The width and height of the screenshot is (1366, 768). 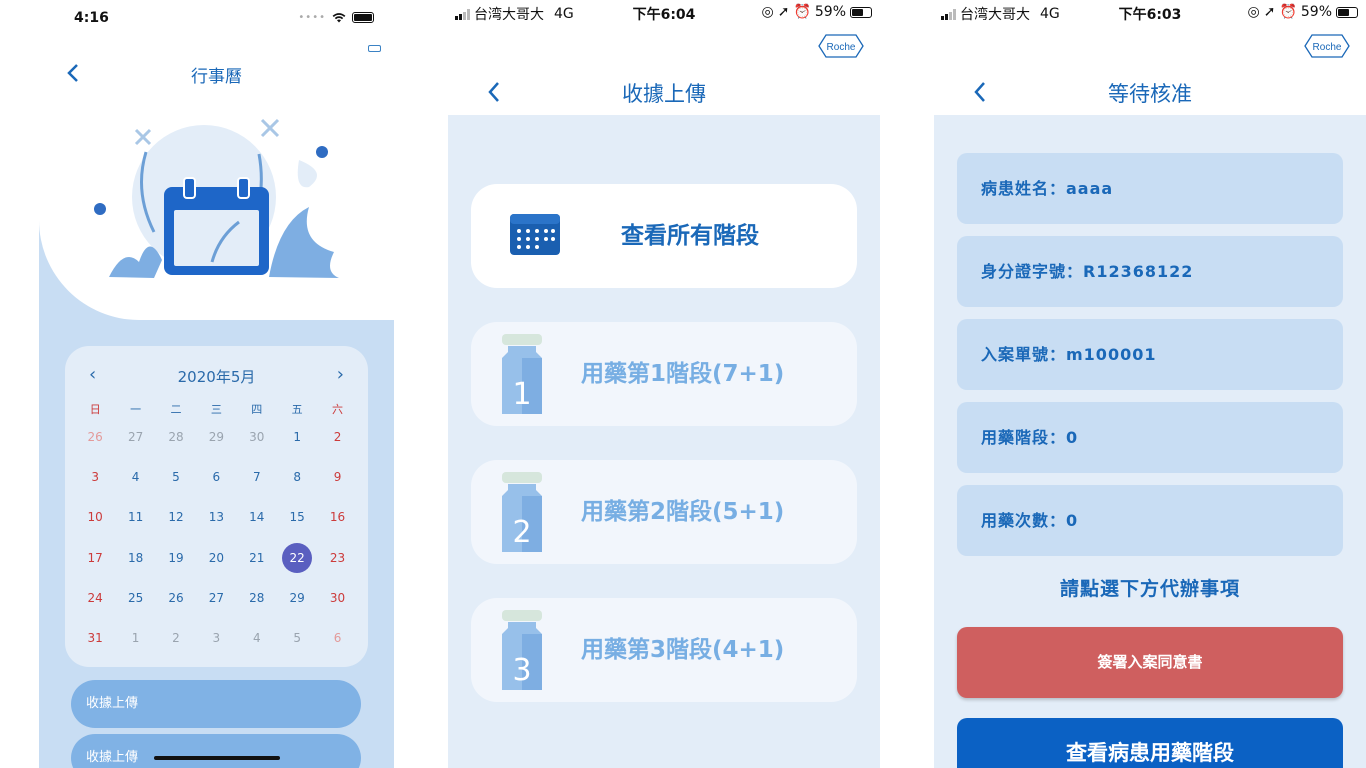 I want to click on todo-hint: 請點選下方代辦事項, so click(x=1149, y=589).